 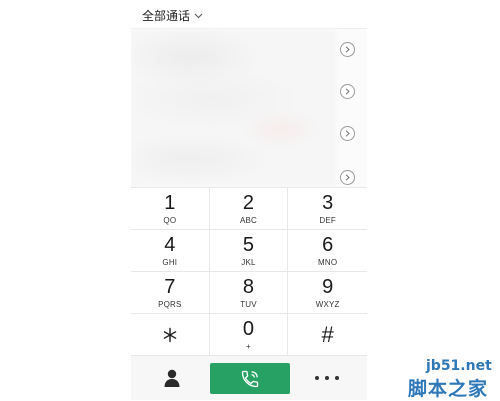 I want to click on key-digit: 6, so click(x=328, y=244).